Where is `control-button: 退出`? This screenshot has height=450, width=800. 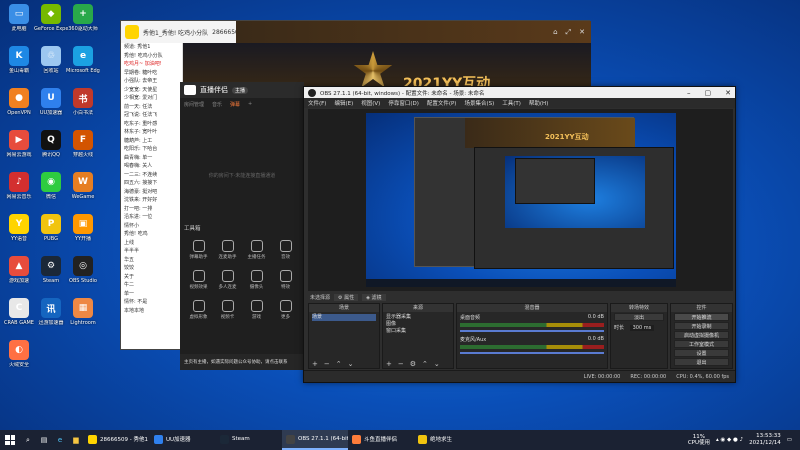
control-button: 退出 is located at coordinates (701, 362).